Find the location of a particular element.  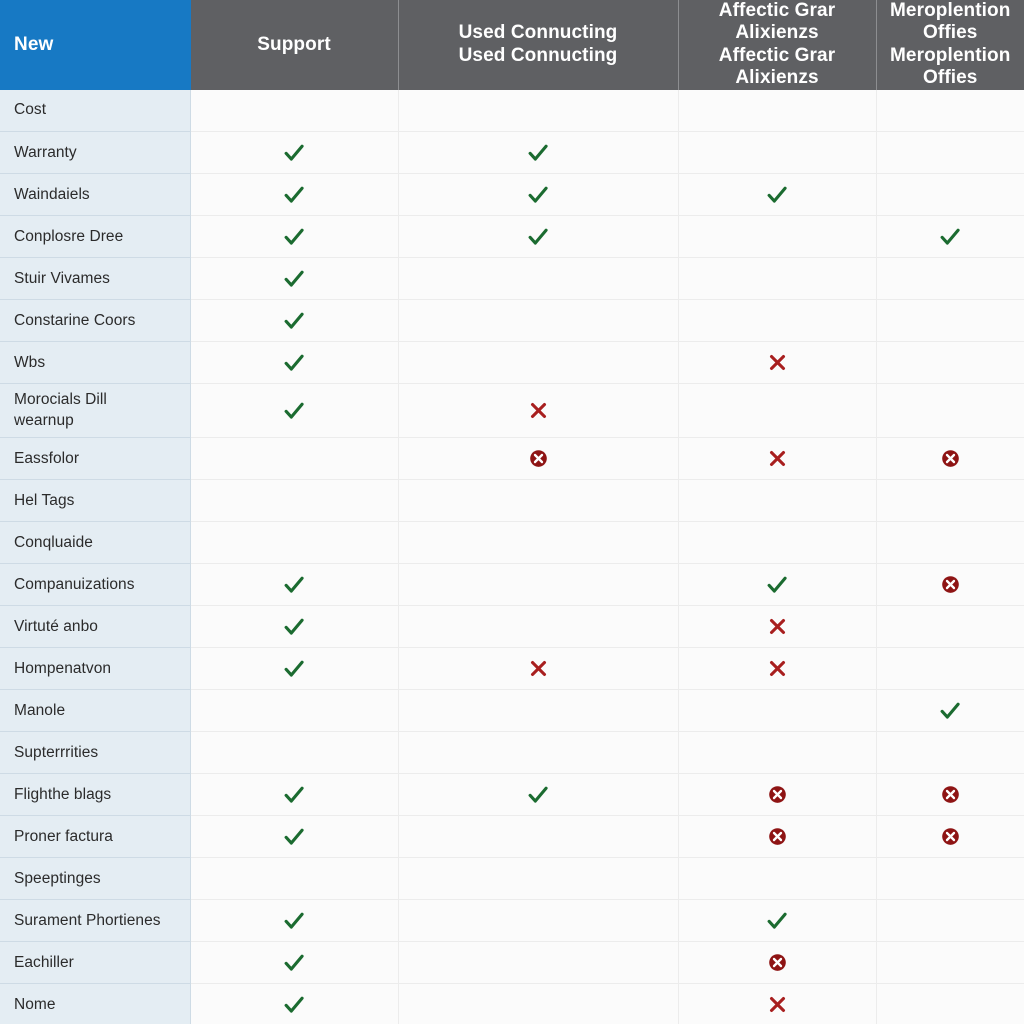

table-row: Virtuté anbo is located at coordinates (512, 627).